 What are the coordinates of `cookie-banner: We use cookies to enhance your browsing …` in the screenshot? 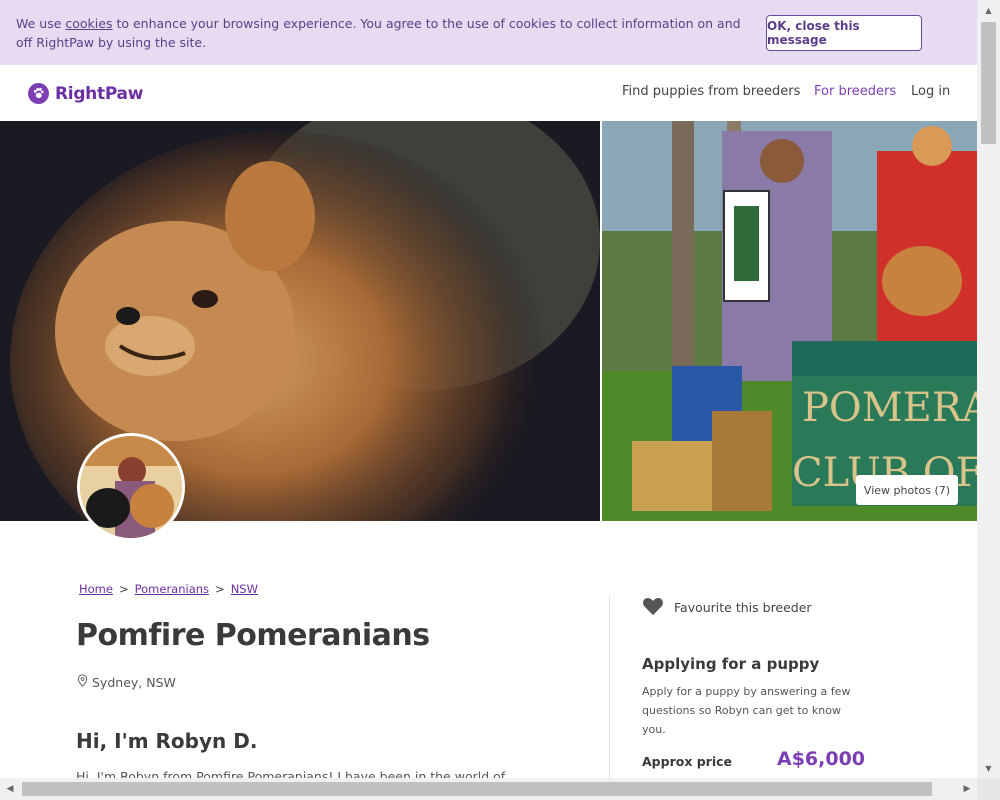 It's located at (488, 32).